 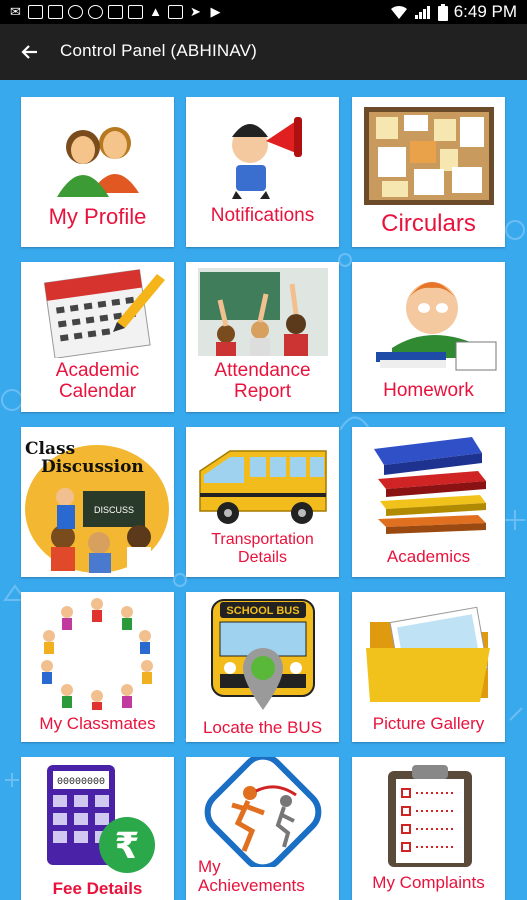 I want to click on page-title: Control Panel (ABHINAV), so click(x=159, y=50).